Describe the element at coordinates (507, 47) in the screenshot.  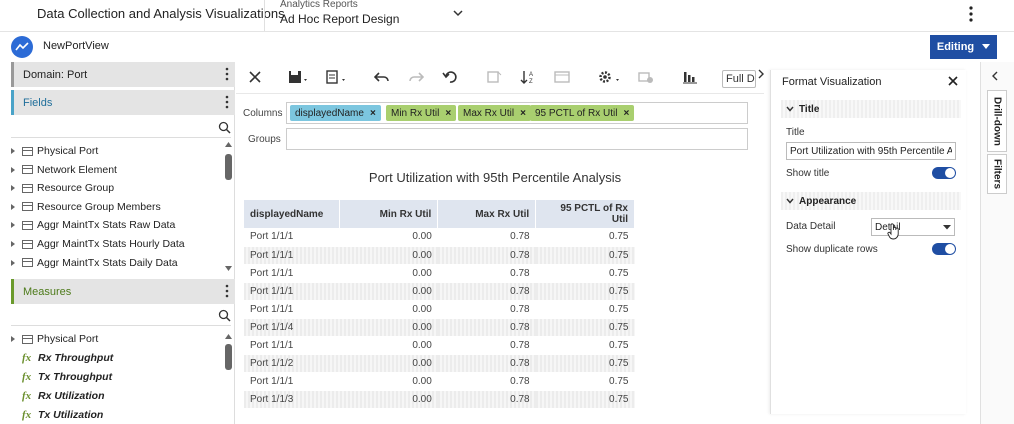
I see `view-bar: NewPortView Editing` at that location.